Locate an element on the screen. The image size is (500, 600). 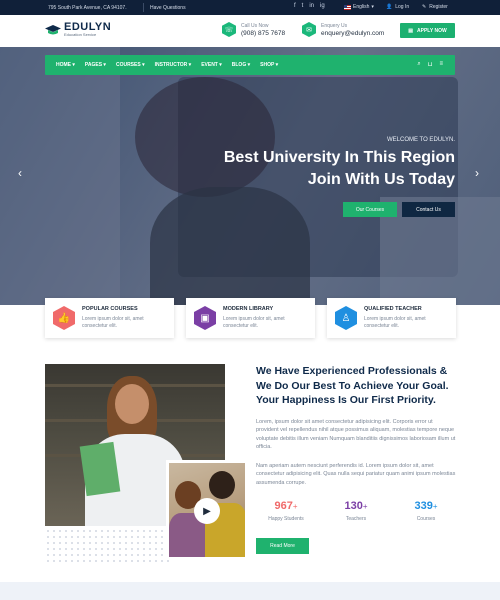
library-icon: ▣ is located at coordinates (205, 318).